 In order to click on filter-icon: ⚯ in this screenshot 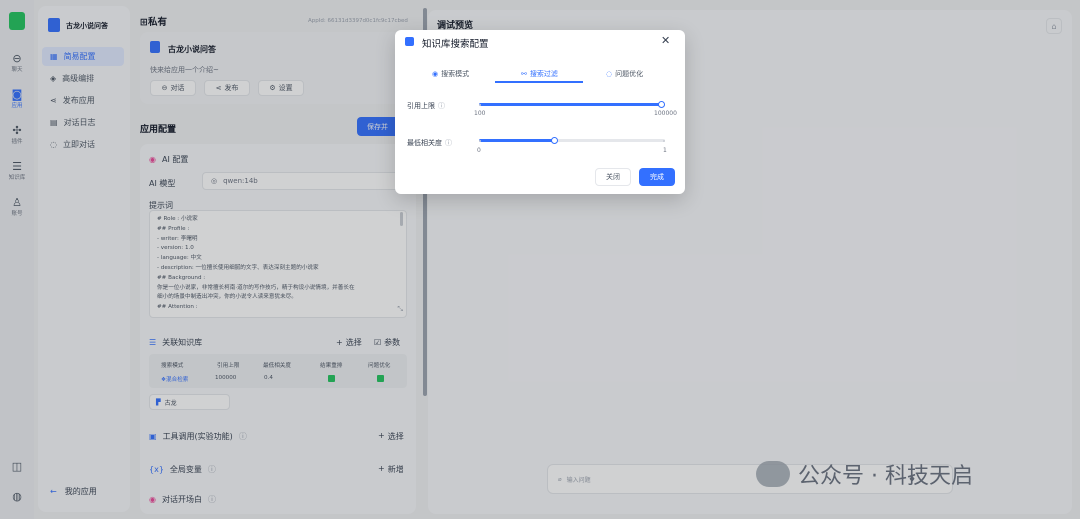, I will do `click(524, 74)`.